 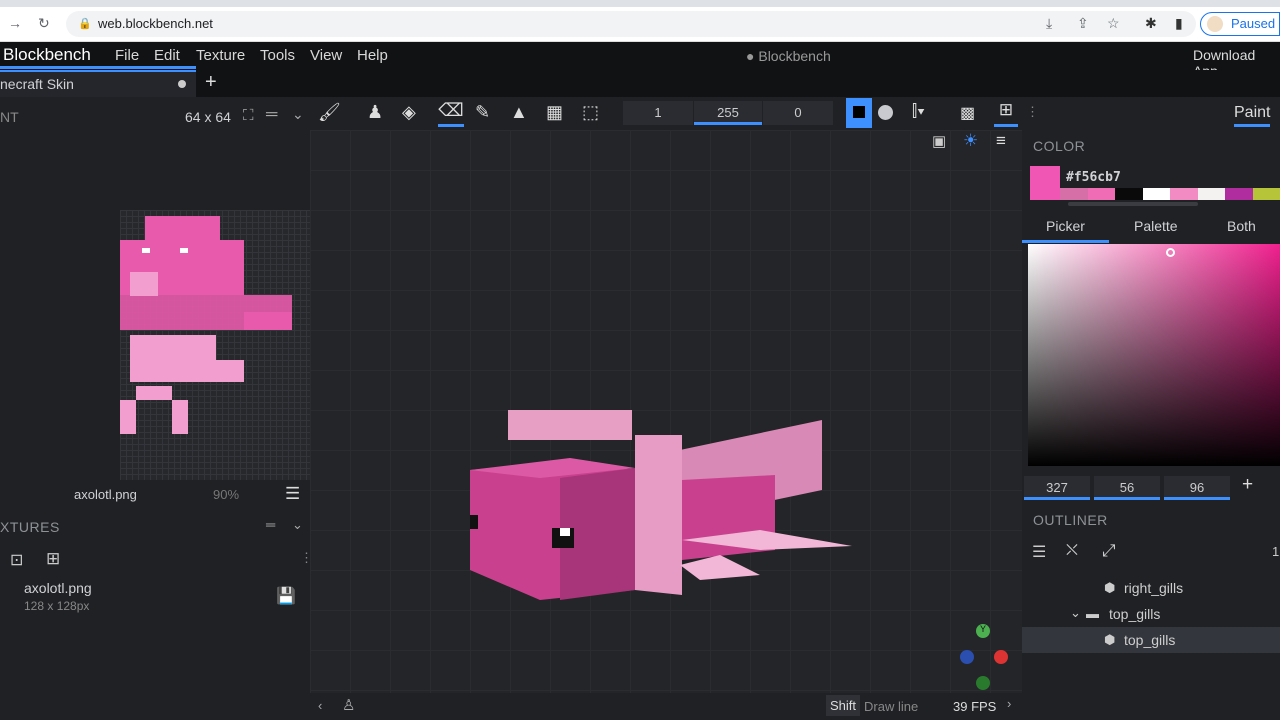 What do you see at coordinates (220, 55) in the screenshot?
I see `menu-texture: Texture` at bounding box center [220, 55].